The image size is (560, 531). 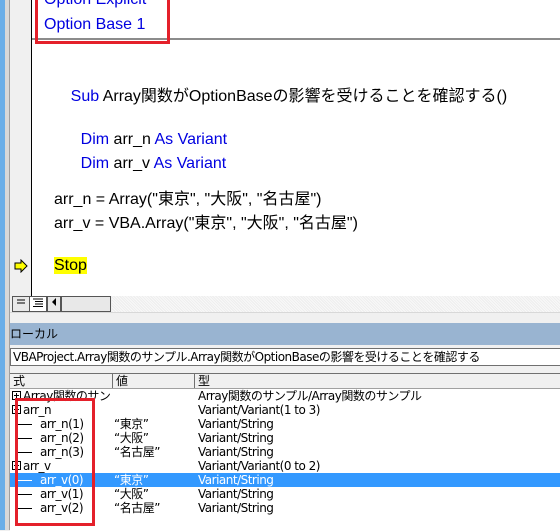 I want to click on type-cell: Variant/Variant(1 to 3), so click(x=259, y=410).